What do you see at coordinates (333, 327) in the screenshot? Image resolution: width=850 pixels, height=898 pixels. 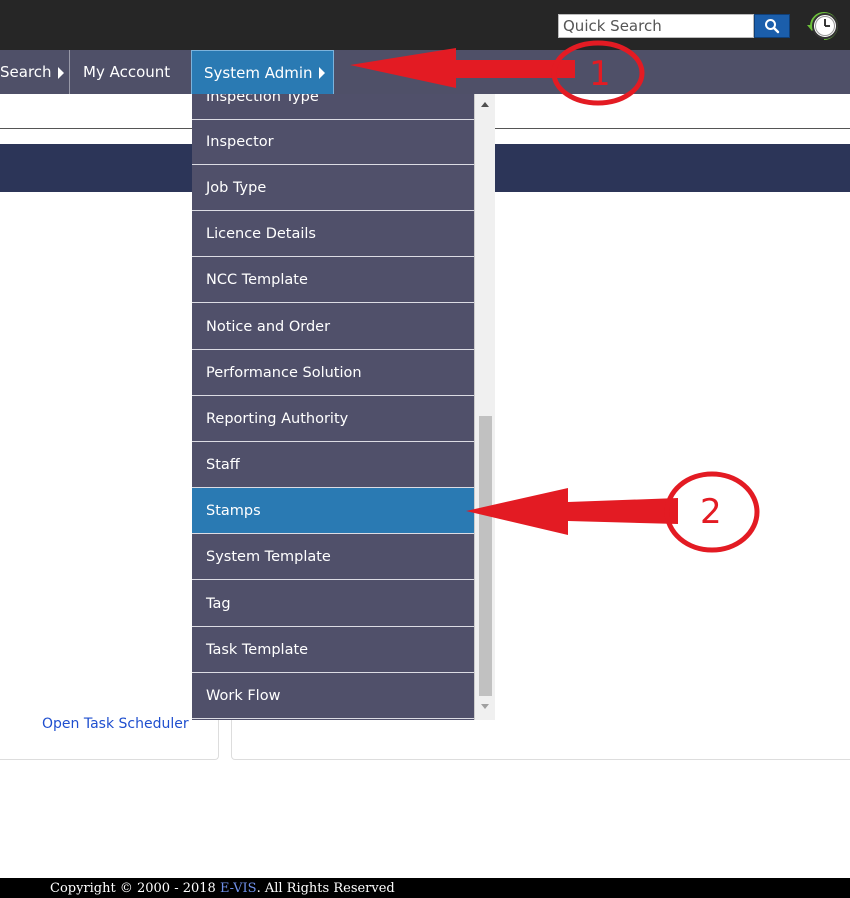 I see `menu-item-notice-and-order: Notice and Order` at bounding box center [333, 327].